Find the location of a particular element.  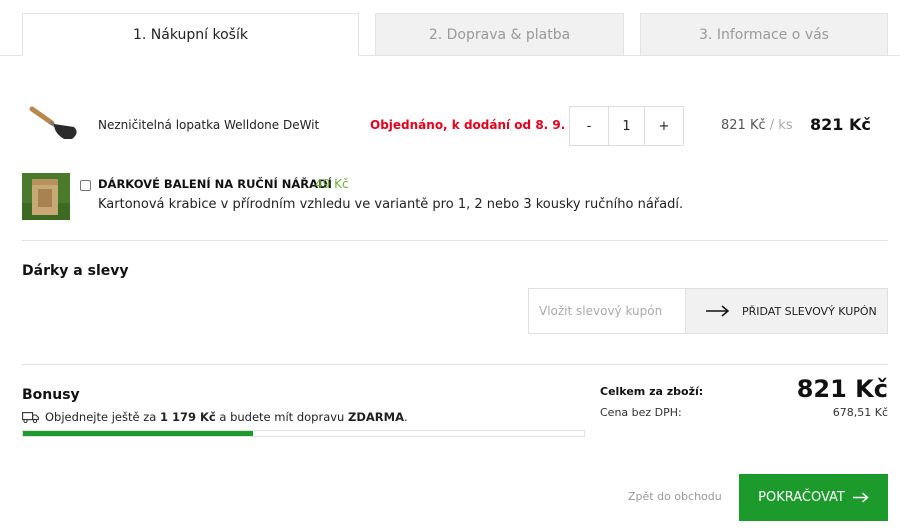

tab-cart-label: 1. Nákupní košík is located at coordinates (190, 34).